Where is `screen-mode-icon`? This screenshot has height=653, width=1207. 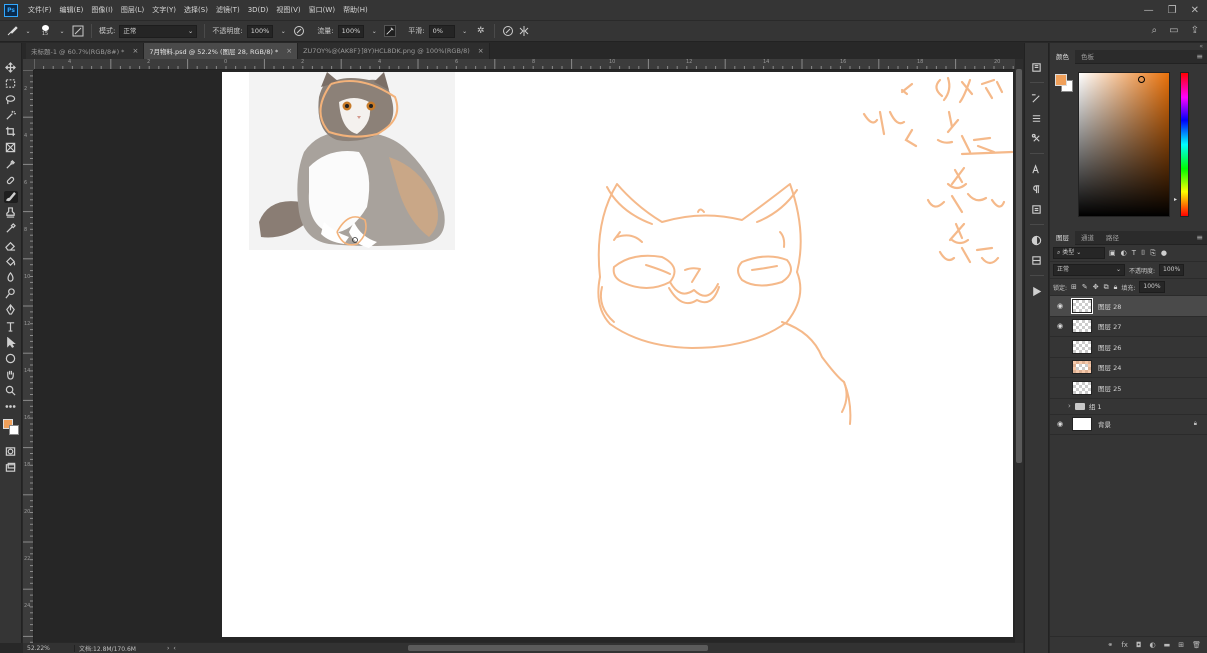 screen-mode-icon is located at coordinates (11, 468).